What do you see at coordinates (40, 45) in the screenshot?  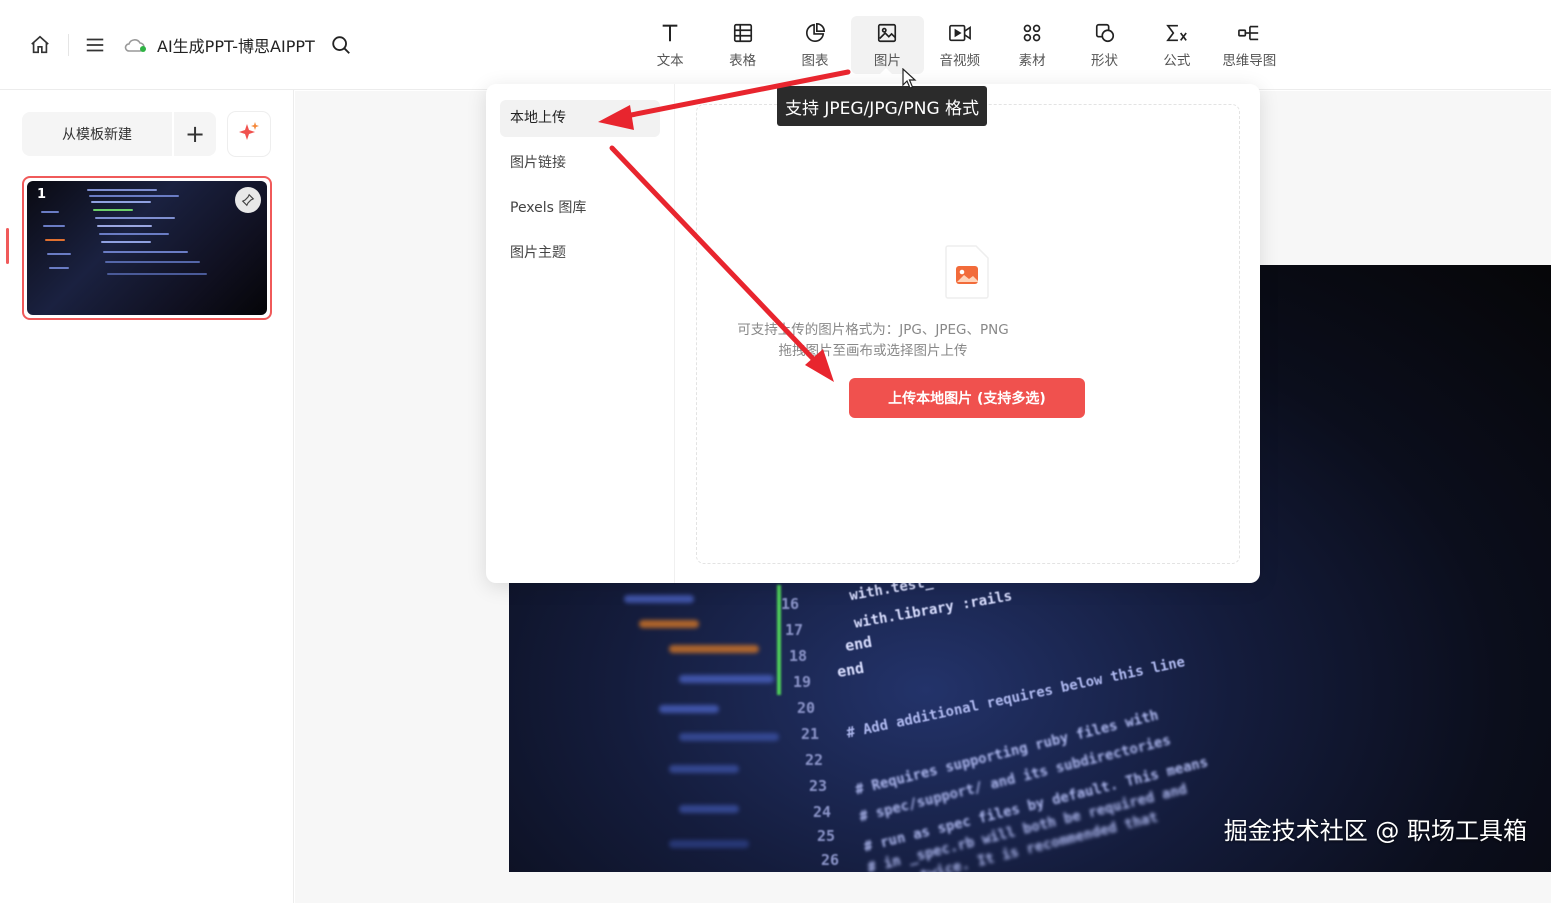 I see `home-icon` at bounding box center [40, 45].